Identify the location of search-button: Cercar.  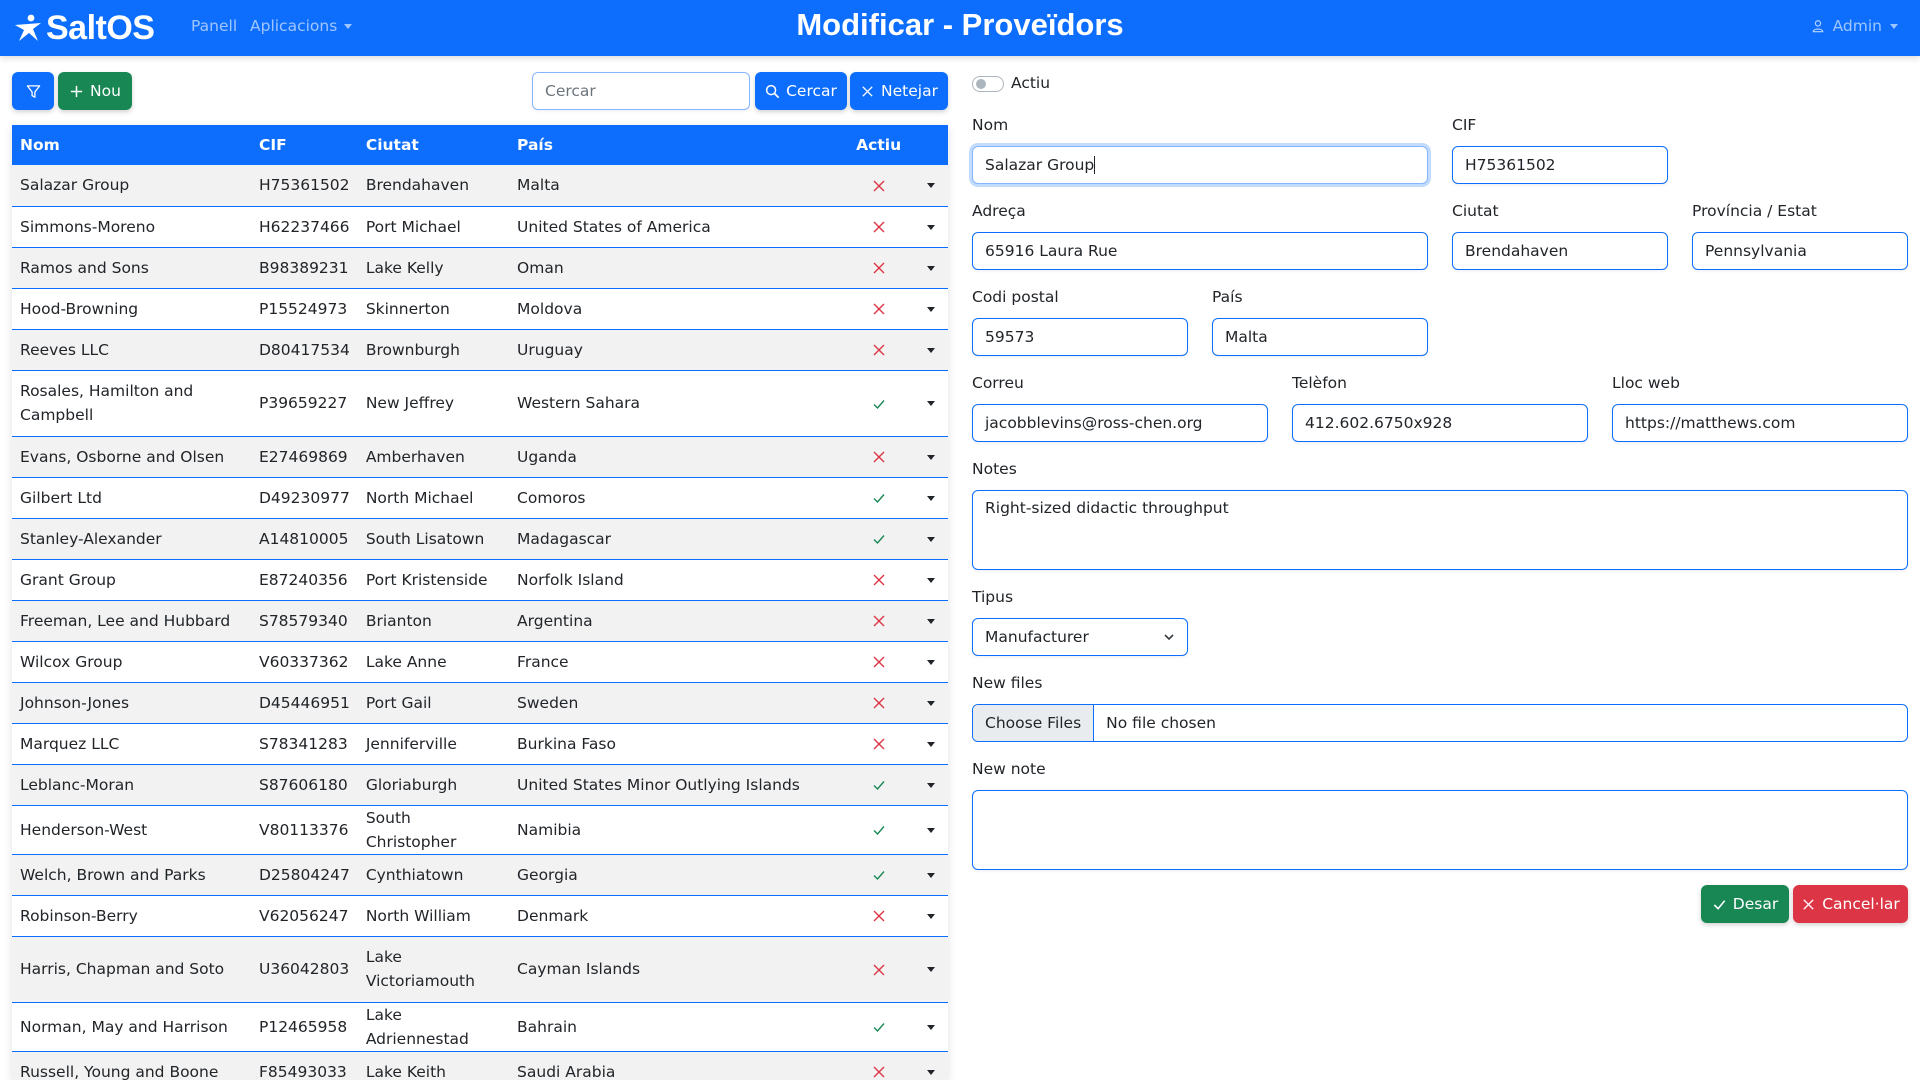
(801, 91).